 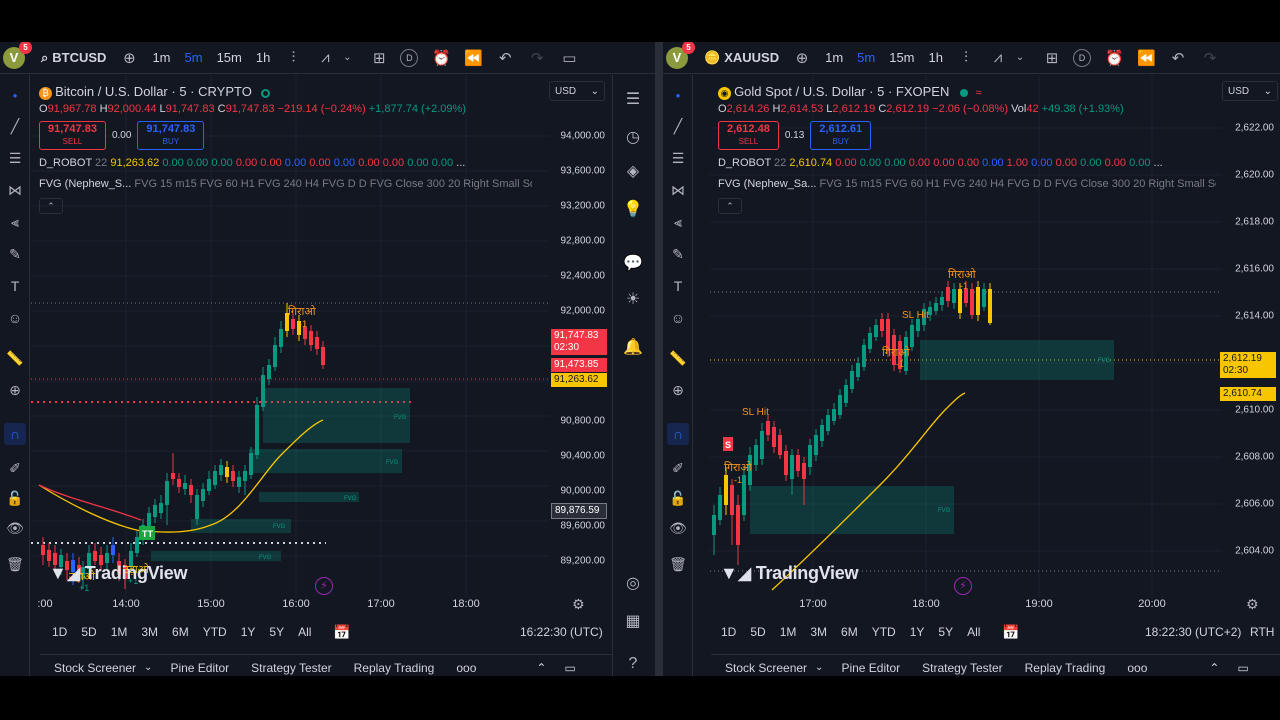 I want to click on eye-icon: 👁, so click(x=15, y=528).